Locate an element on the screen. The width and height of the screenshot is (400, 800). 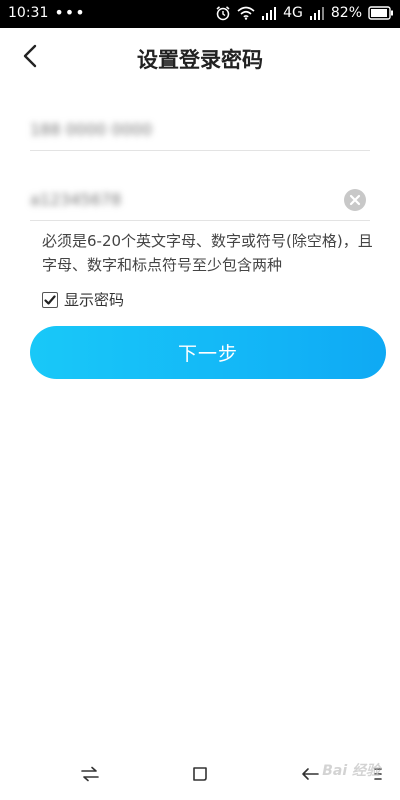
clear-icon is located at coordinates (355, 202).